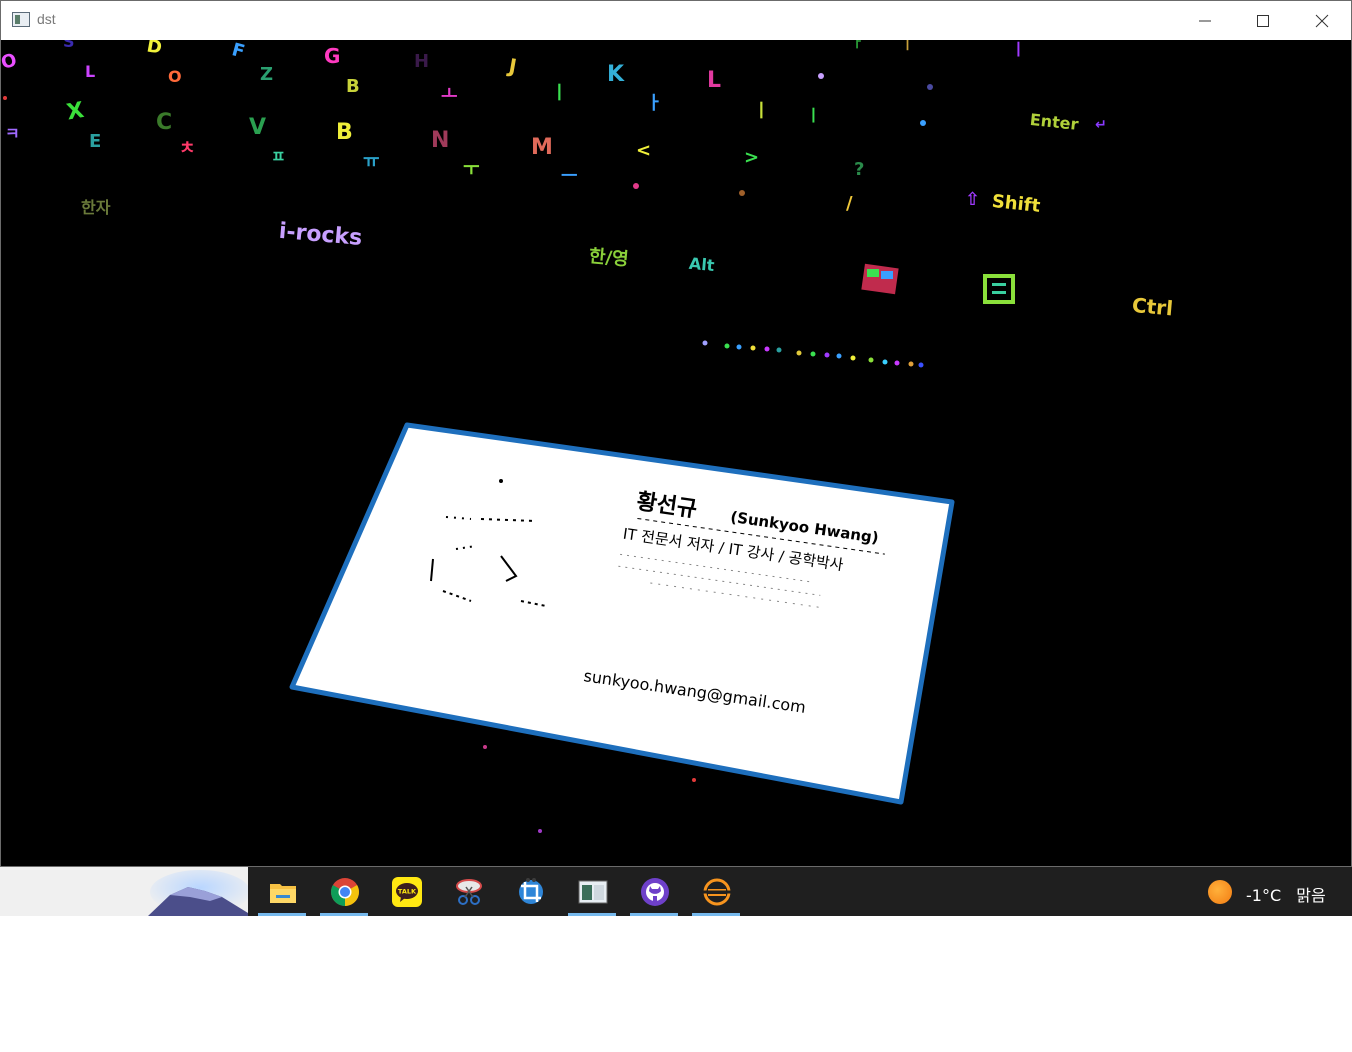 Image resolution: width=1352 pixels, height=1052 pixels. I want to click on svg-text: ㅋ, so click(12, 133).